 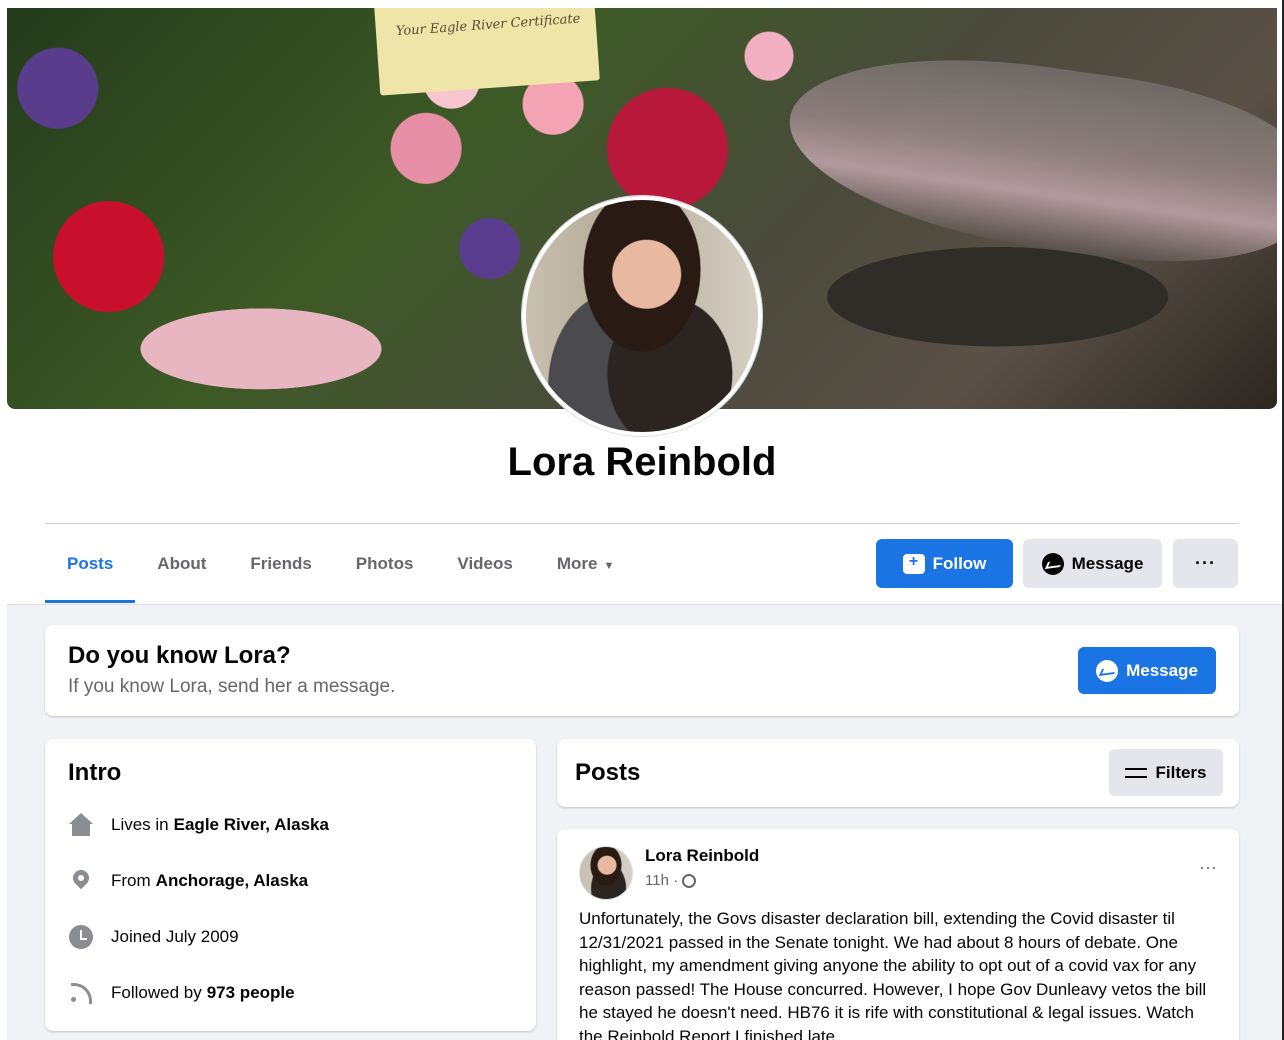 I want to click on profile-name: Lora Reinbold, so click(x=642, y=462).